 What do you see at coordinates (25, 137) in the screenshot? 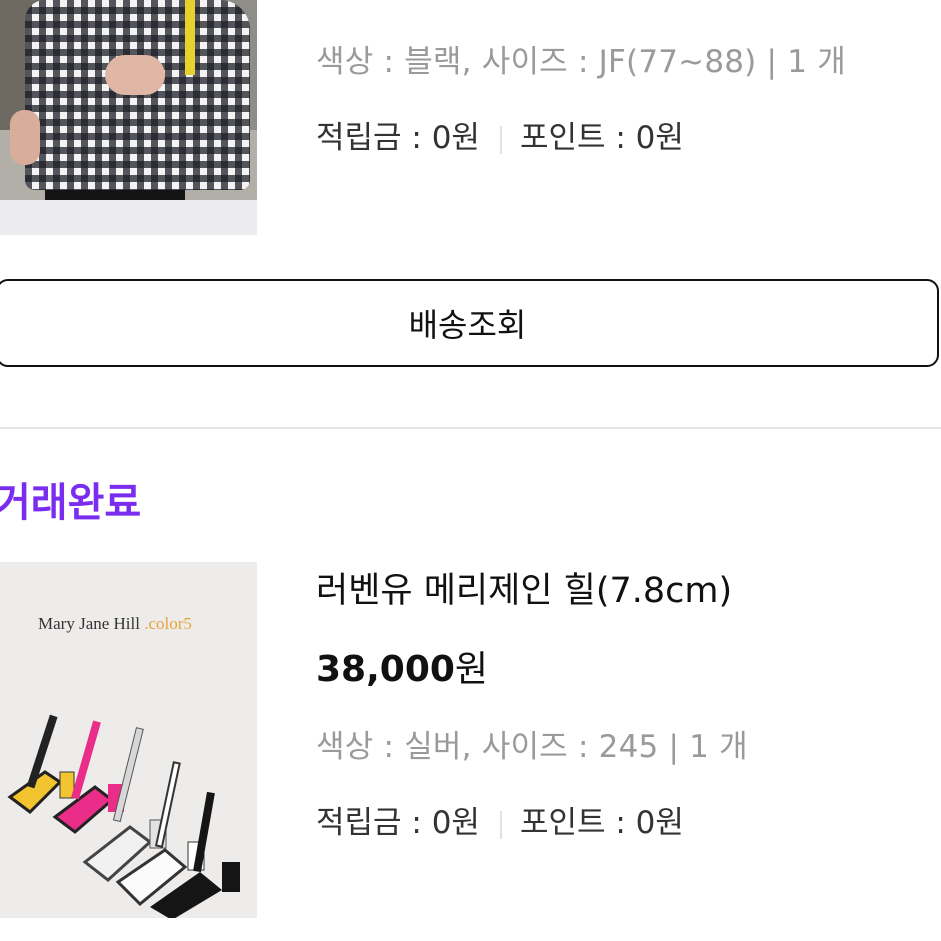
I see `photo-arm` at bounding box center [25, 137].